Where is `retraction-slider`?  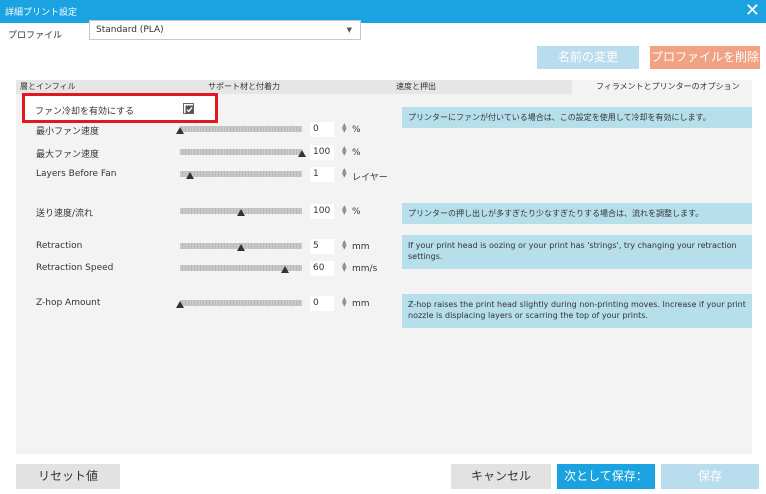 retraction-slider is located at coordinates (241, 247).